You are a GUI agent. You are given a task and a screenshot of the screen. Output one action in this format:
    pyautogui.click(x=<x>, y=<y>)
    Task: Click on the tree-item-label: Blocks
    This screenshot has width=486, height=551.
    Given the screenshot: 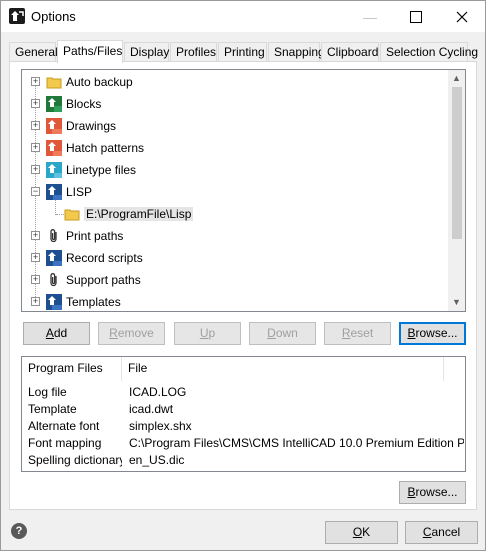 What is the action you would take?
    pyautogui.click(x=84, y=104)
    